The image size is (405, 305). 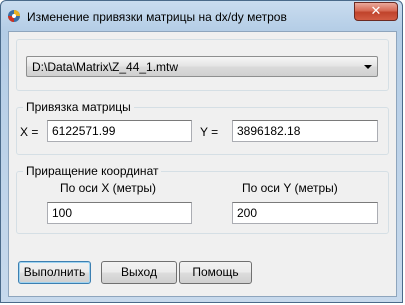 I want to click on binding-x-label: X =, so click(x=29, y=132).